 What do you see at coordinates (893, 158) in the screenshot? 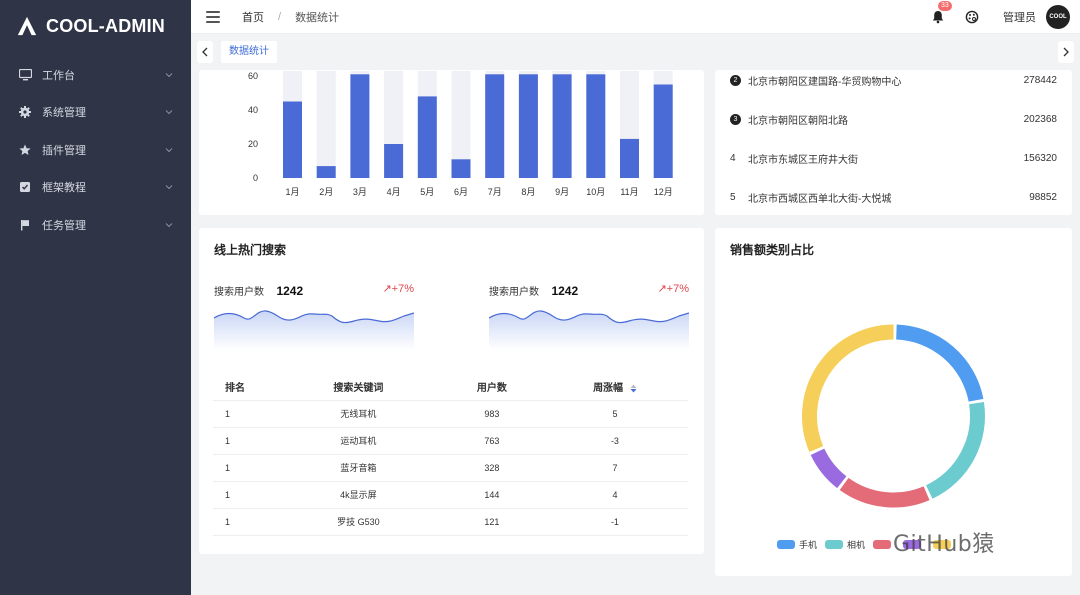
I see `list-item: 4 北京市东城区王府井大街 156320` at bounding box center [893, 158].